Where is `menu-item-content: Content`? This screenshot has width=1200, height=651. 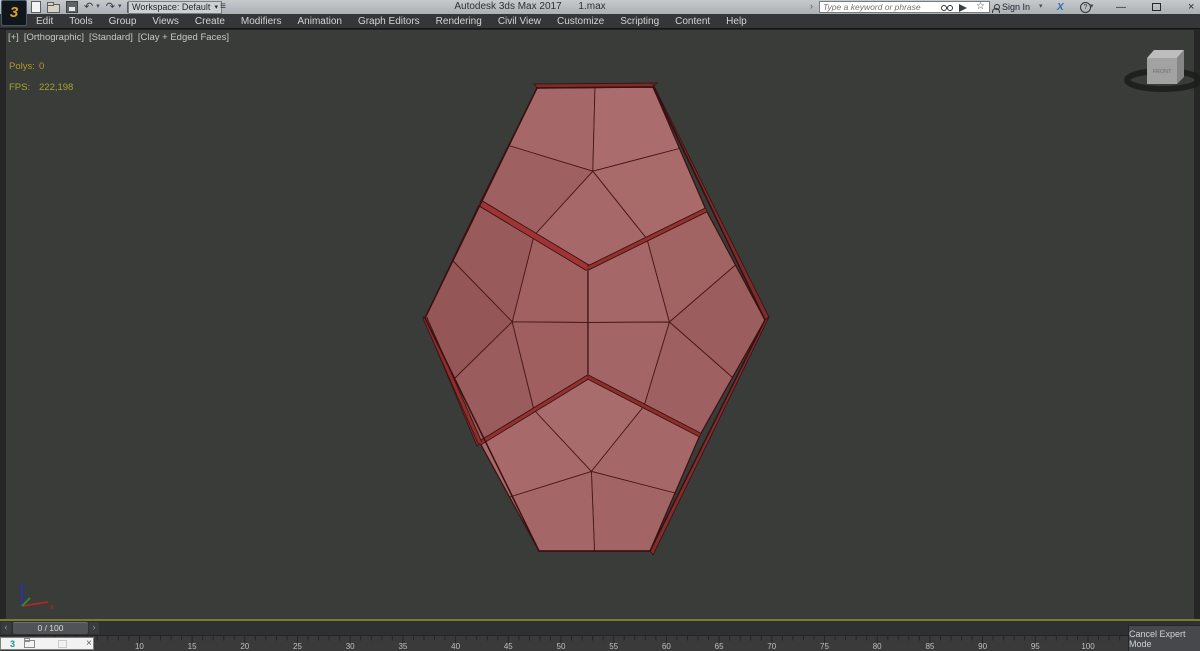 menu-item-content: Content is located at coordinates (692, 21).